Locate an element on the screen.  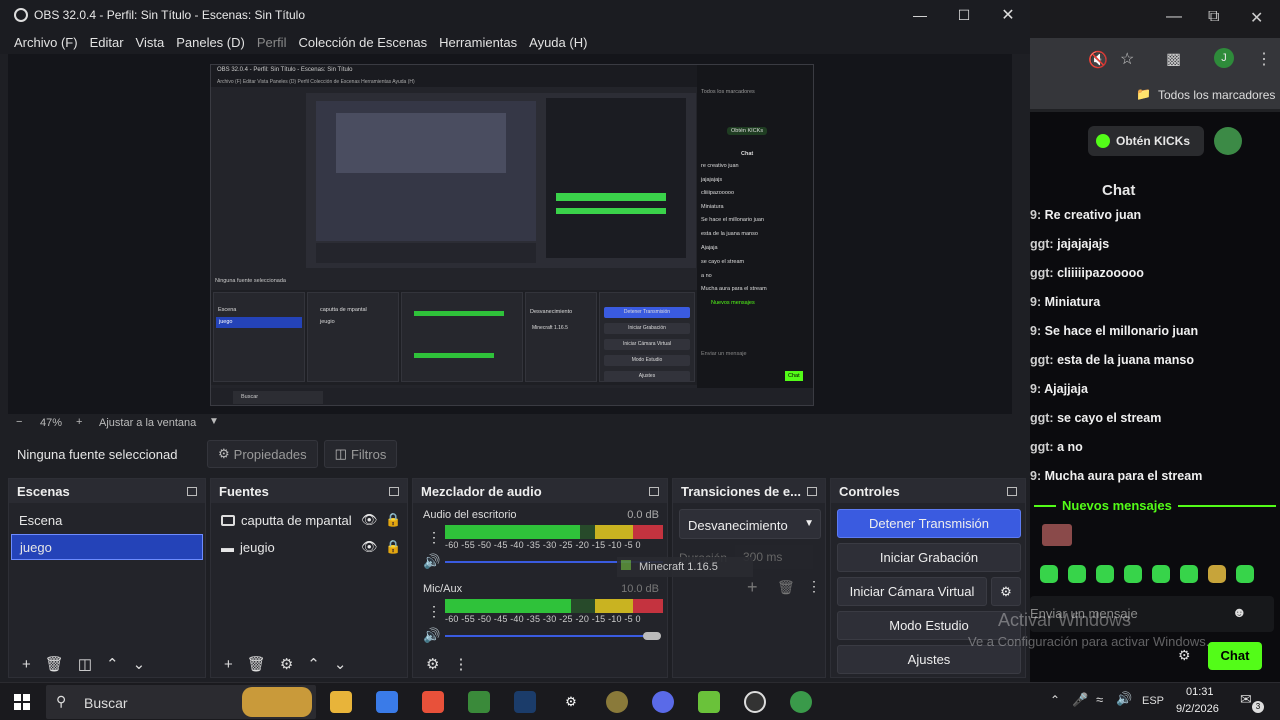
notification-icon: ✉ is located at coordinates (1246, 699).